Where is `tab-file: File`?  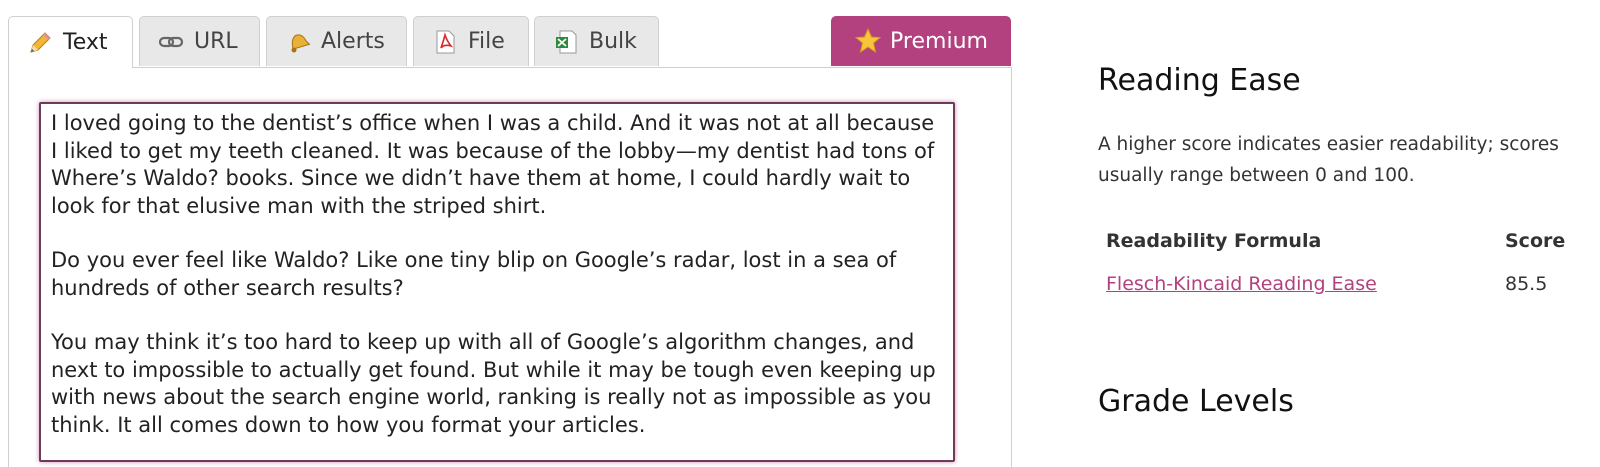
tab-file: File is located at coordinates (471, 41).